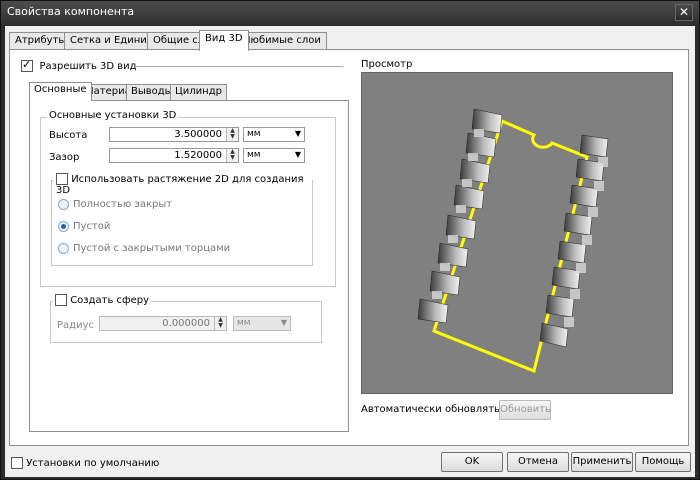 Image resolution: width=700 pixels, height=480 pixels. What do you see at coordinates (152, 248) in the screenshot?
I see `option-capped-label: Пустой с закрытыми торцами` at bounding box center [152, 248].